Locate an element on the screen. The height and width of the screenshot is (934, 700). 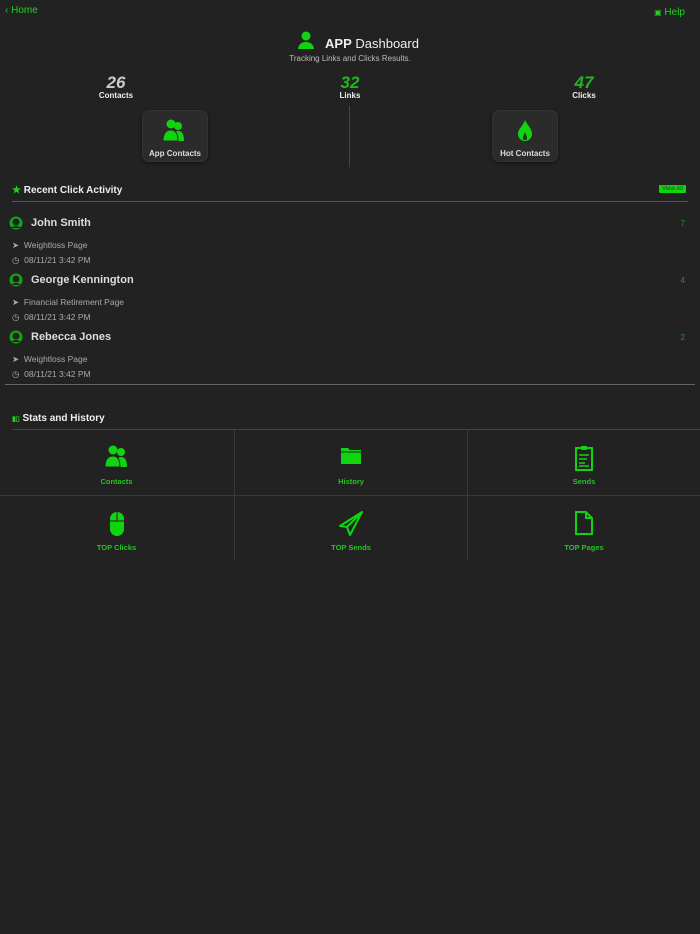
click-count: 4 is located at coordinates (682, 280).